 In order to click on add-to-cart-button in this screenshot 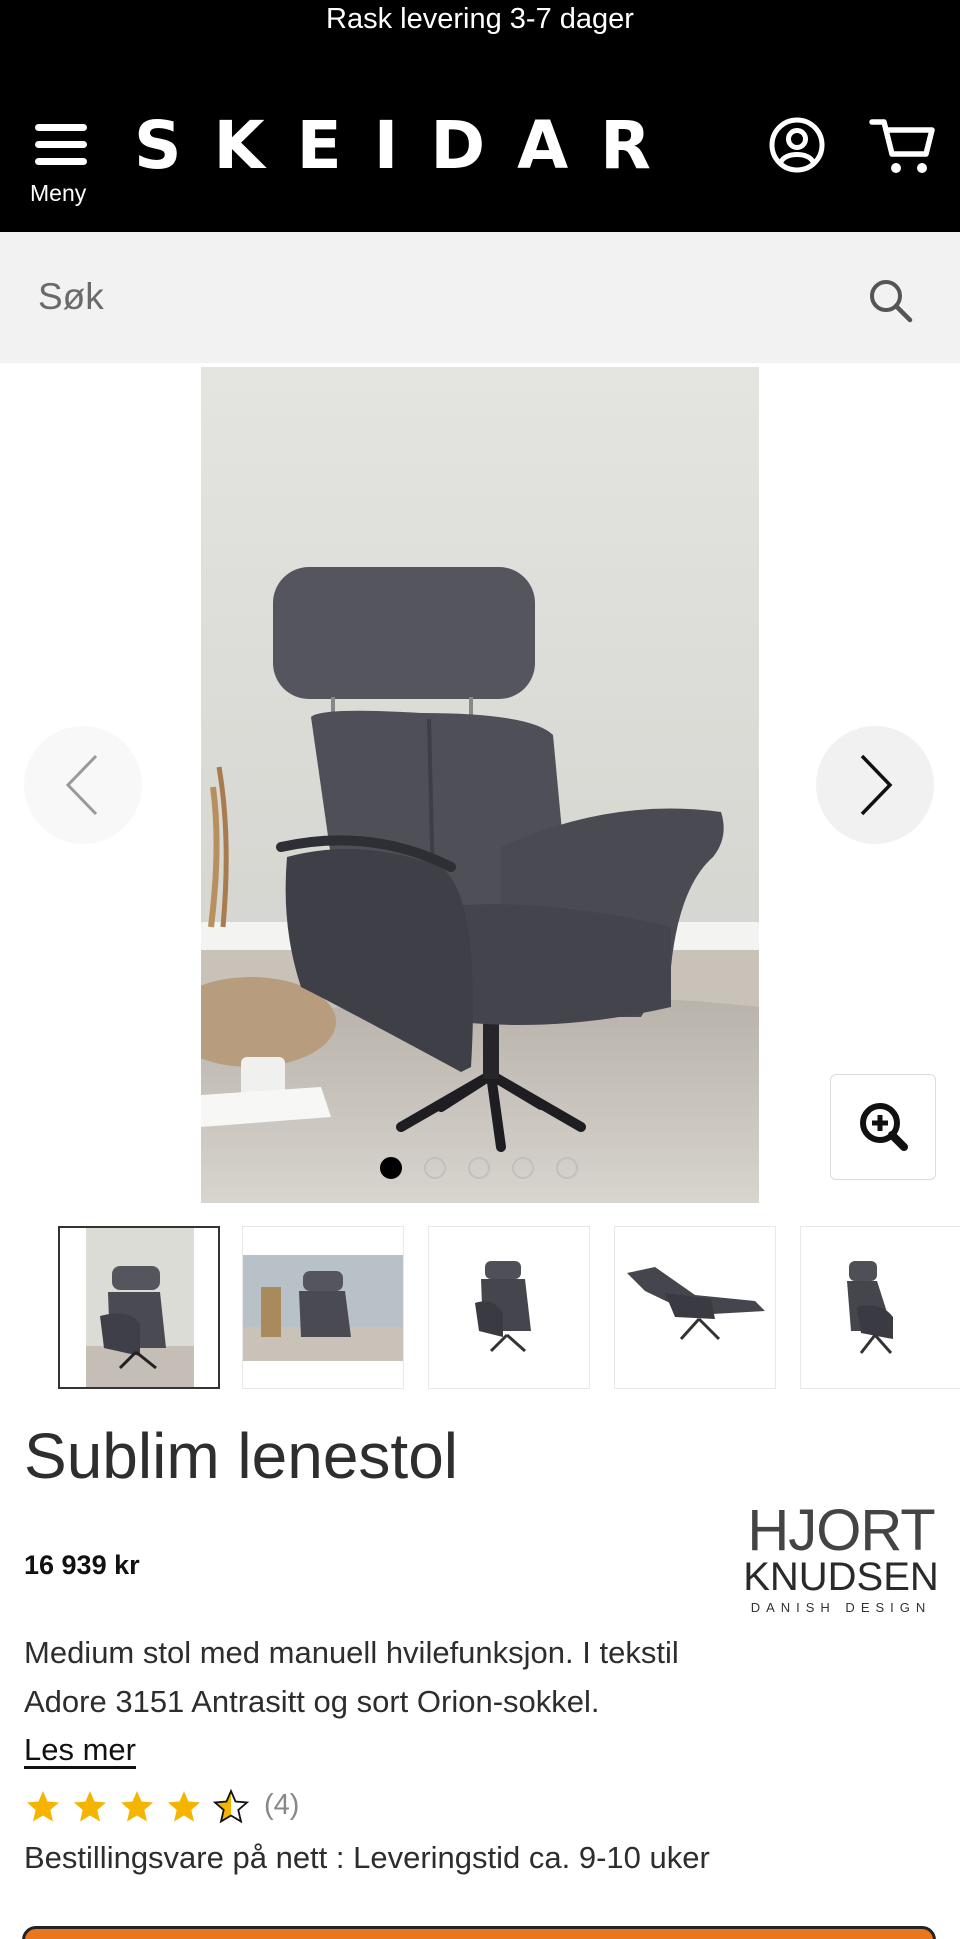, I will do `click(479, 1932)`.